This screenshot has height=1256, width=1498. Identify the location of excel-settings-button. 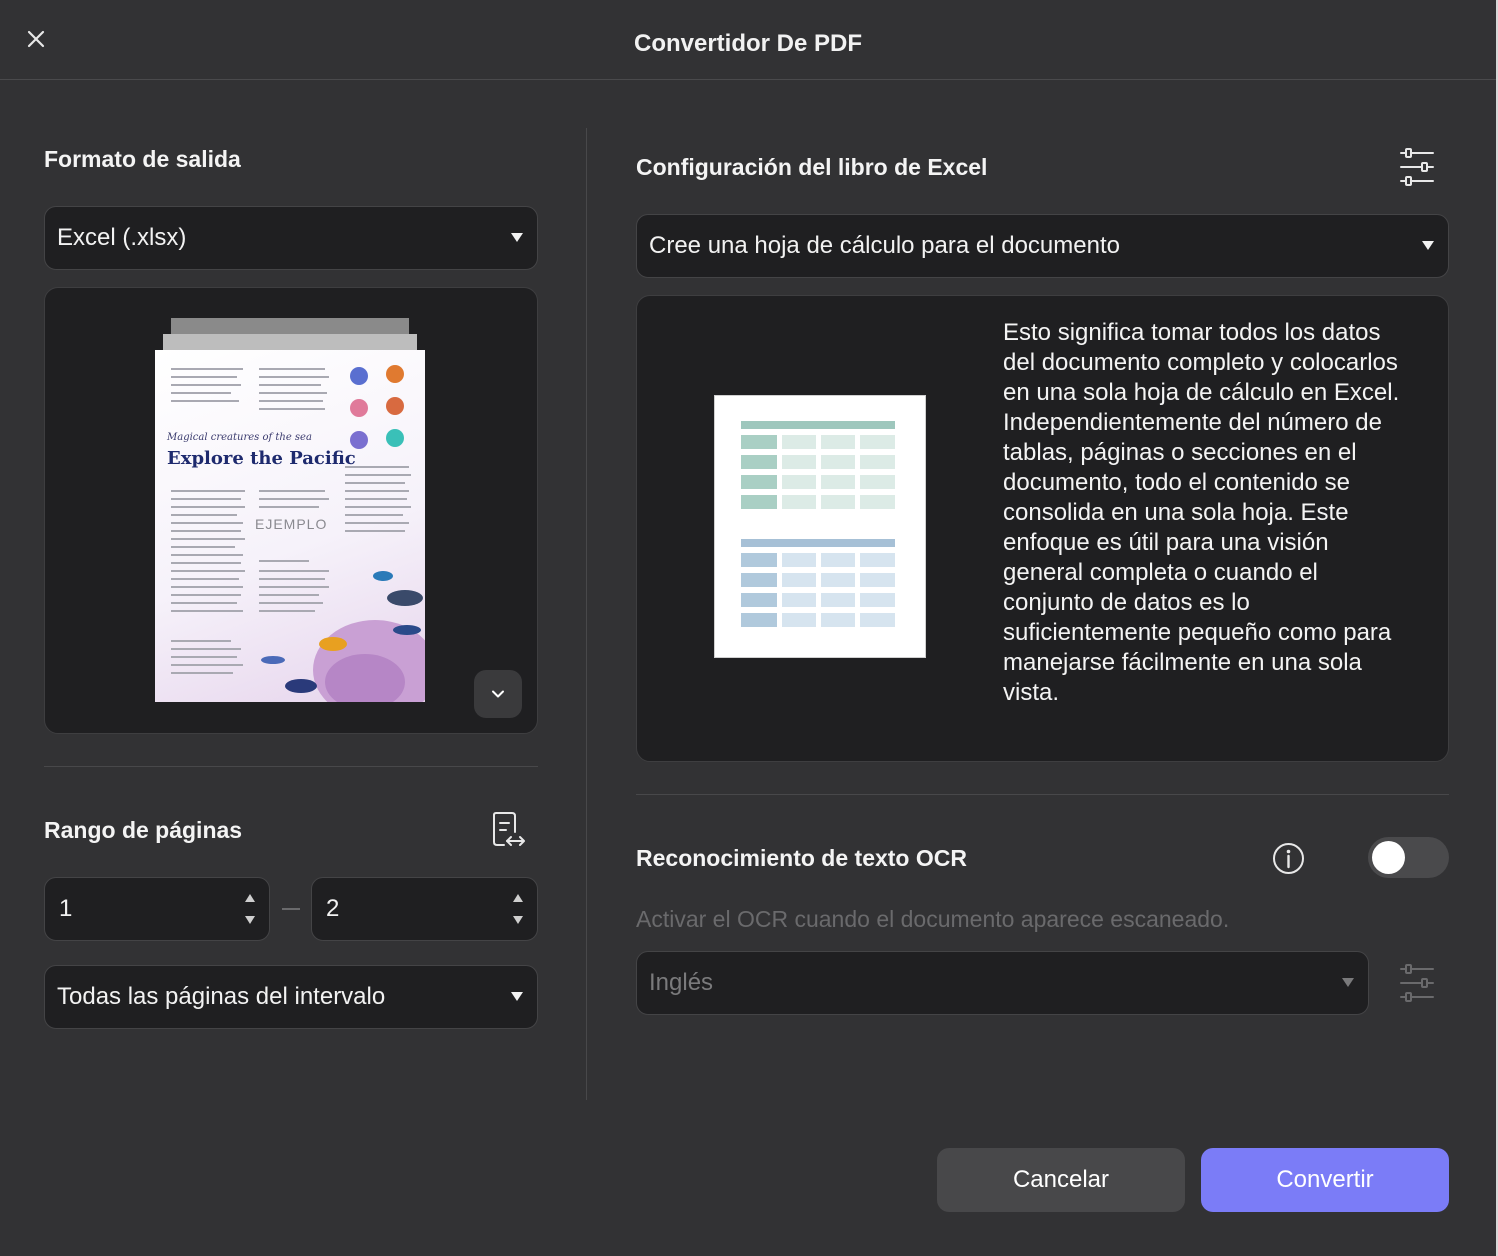
(1417, 167).